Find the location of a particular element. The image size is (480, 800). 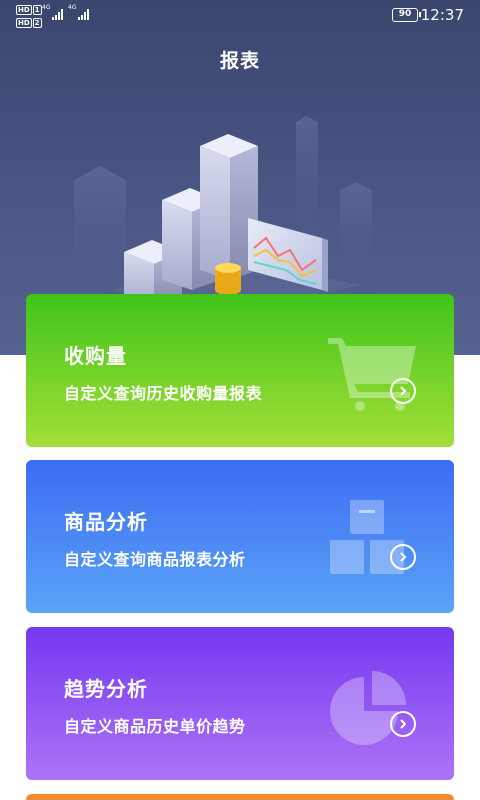

sim2-indicator: HD 2 is located at coordinates (29, 22).